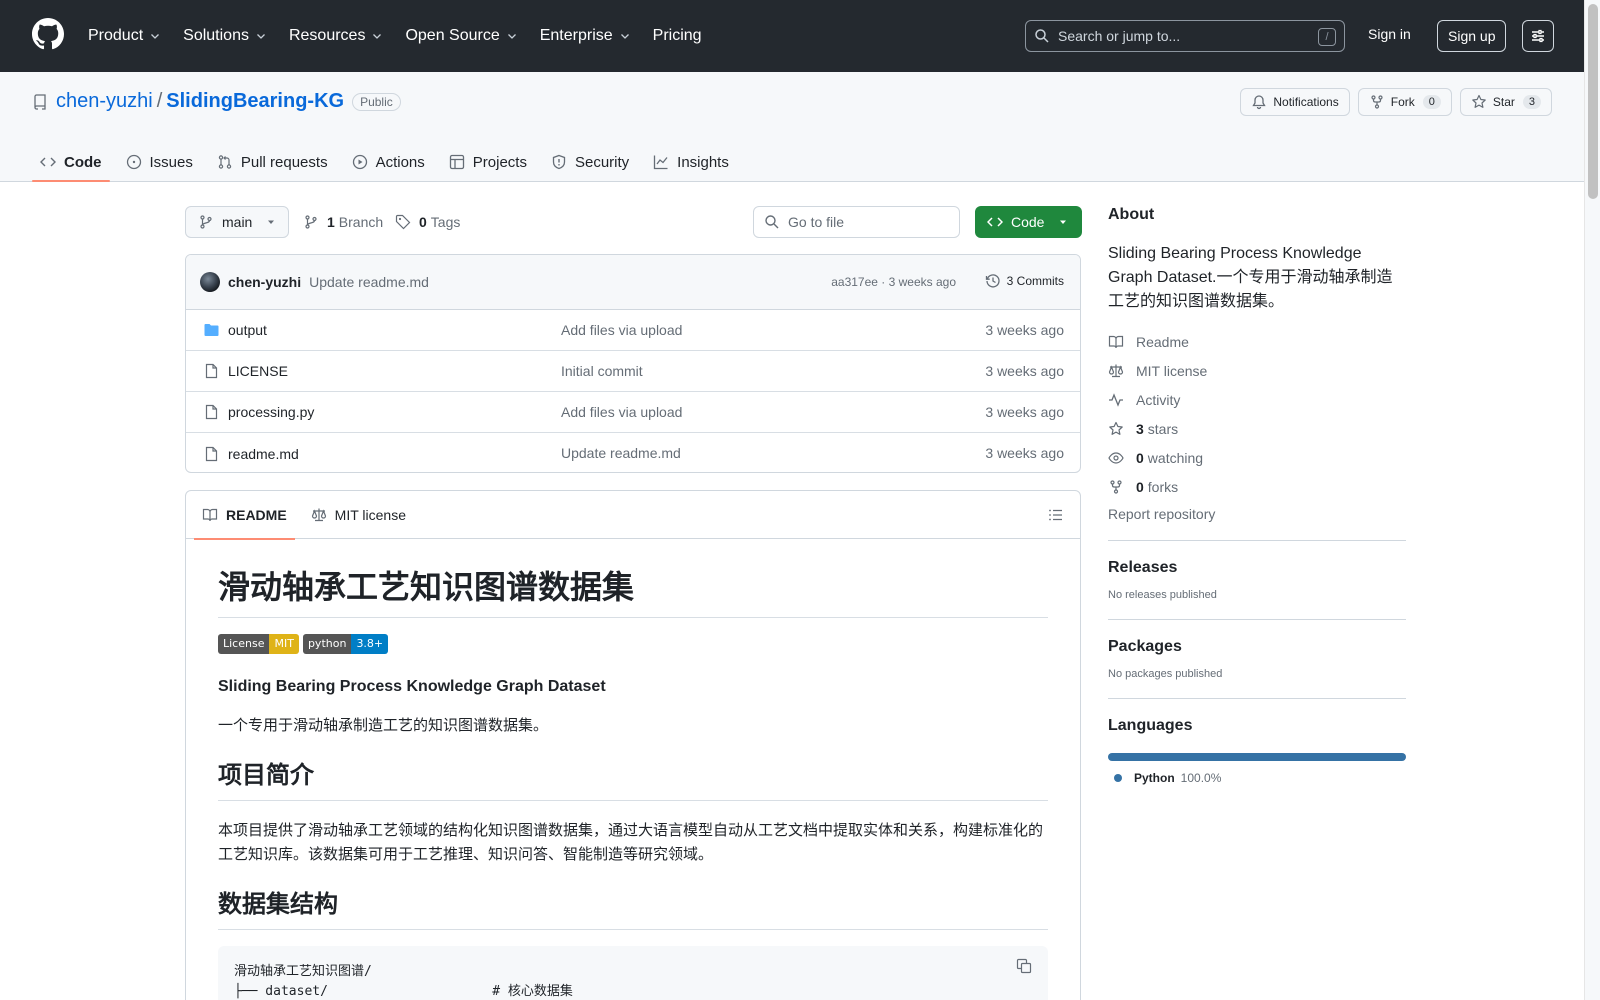 The image size is (1600, 1000). I want to click on nav-pricing: Pricing, so click(677, 36).